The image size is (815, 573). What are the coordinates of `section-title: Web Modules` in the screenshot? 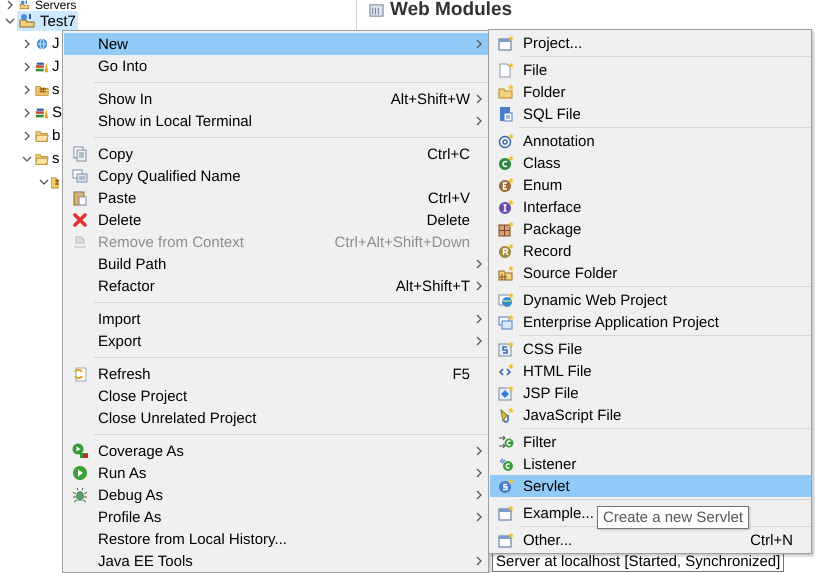 It's located at (451, 10).